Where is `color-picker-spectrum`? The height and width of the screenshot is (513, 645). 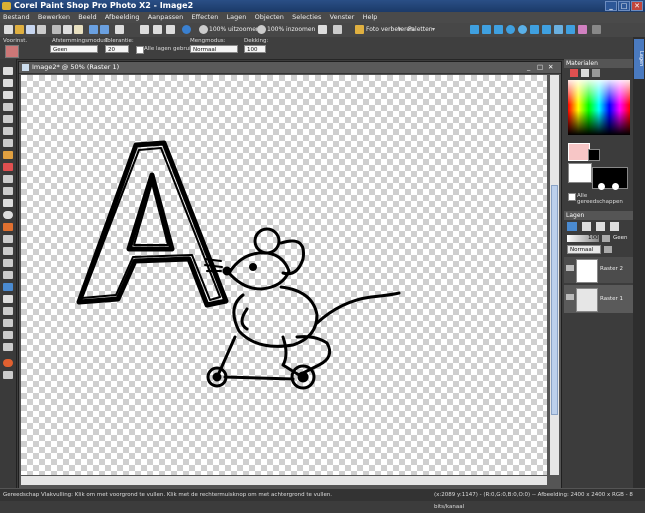 color-picker-spectrum is located at coordinates (599, 107).